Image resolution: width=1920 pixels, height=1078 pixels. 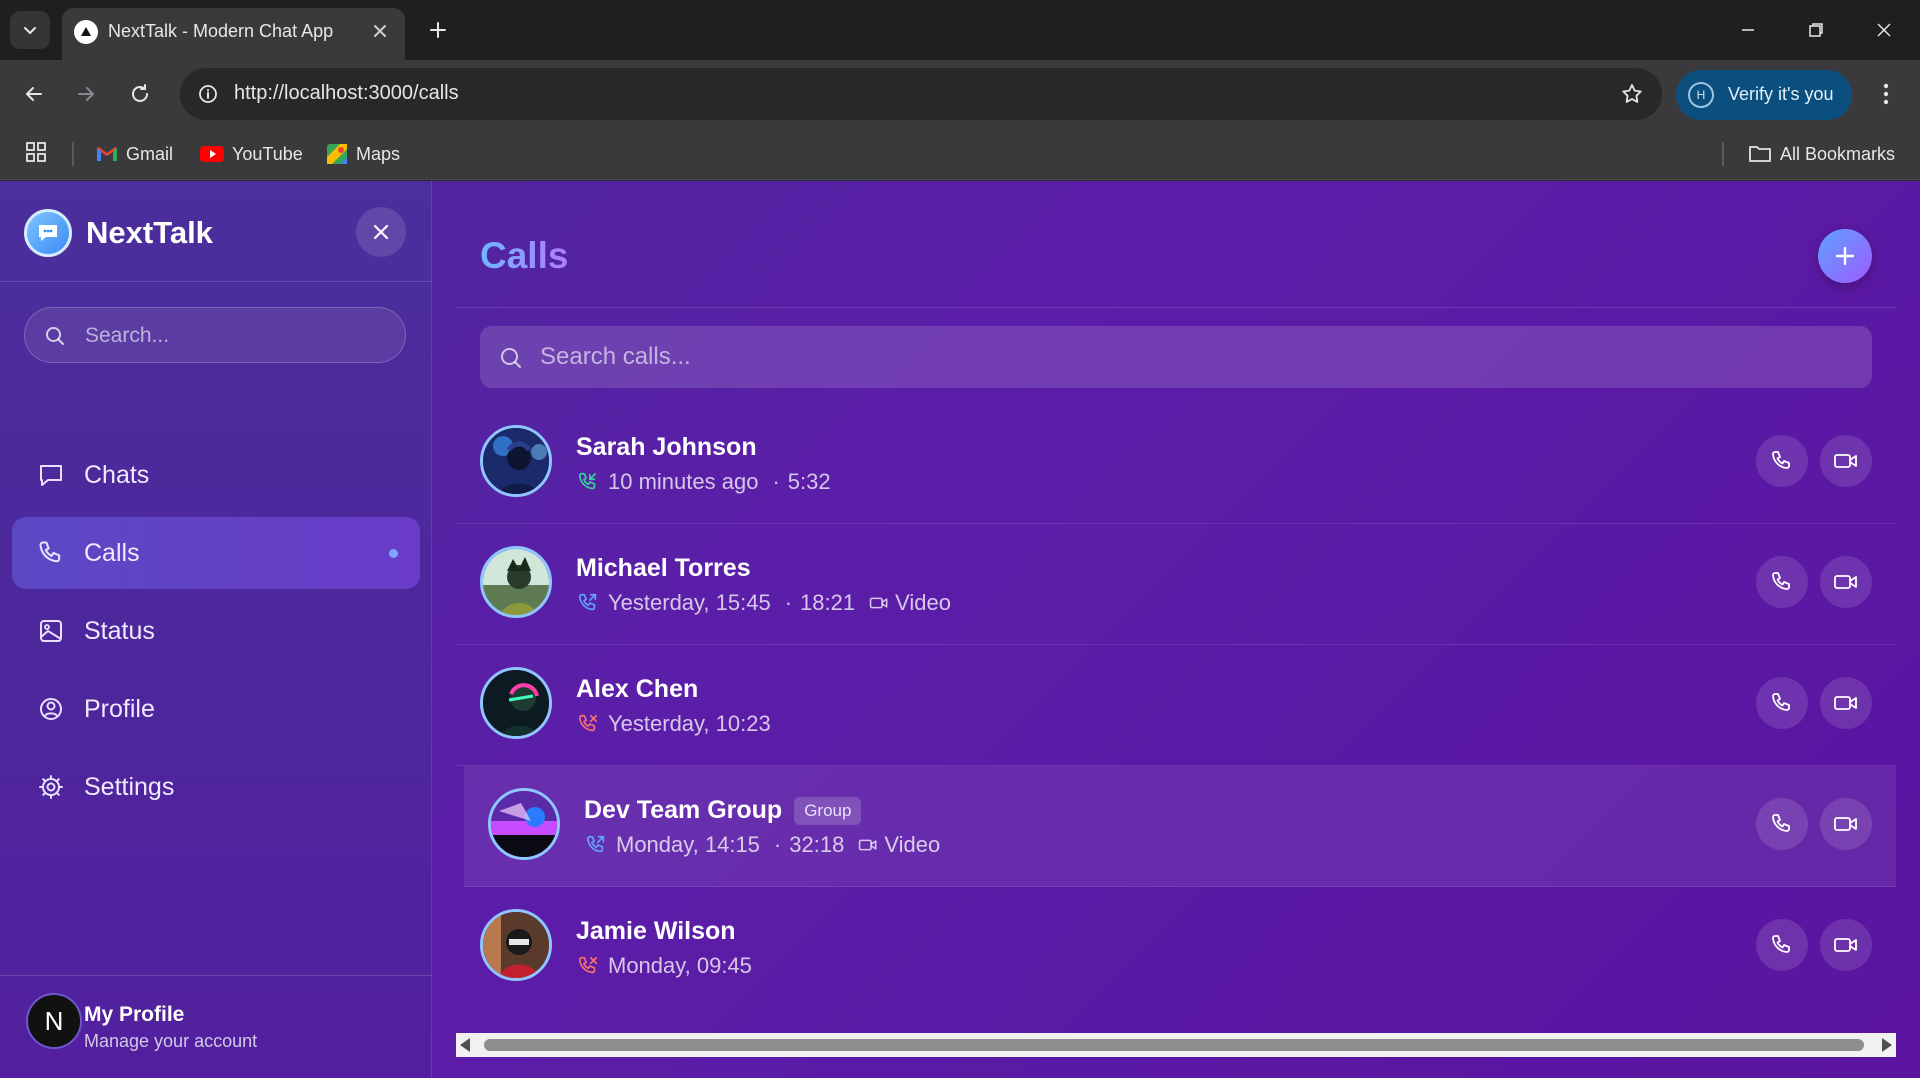 I want to click on brand-name: NextTalk, so click(x=149, y=232).